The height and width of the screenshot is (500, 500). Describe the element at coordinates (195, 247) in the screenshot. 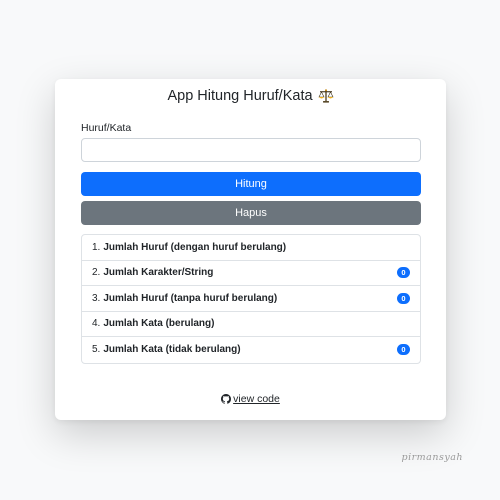

I see `result-label: Jumlah Huruf (dengan huruf berulang)` at that location.